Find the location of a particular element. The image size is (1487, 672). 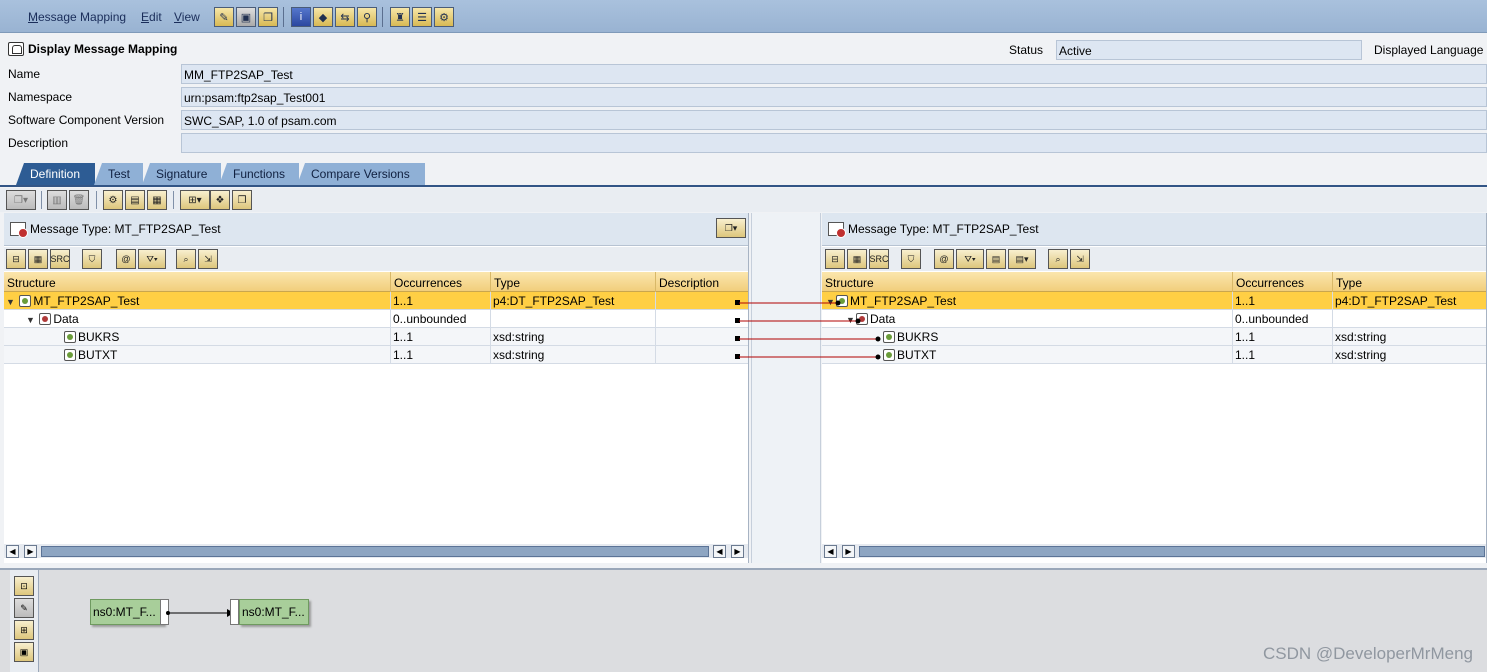

settings-icon: ⚙ is located at coordinates (444, 17).